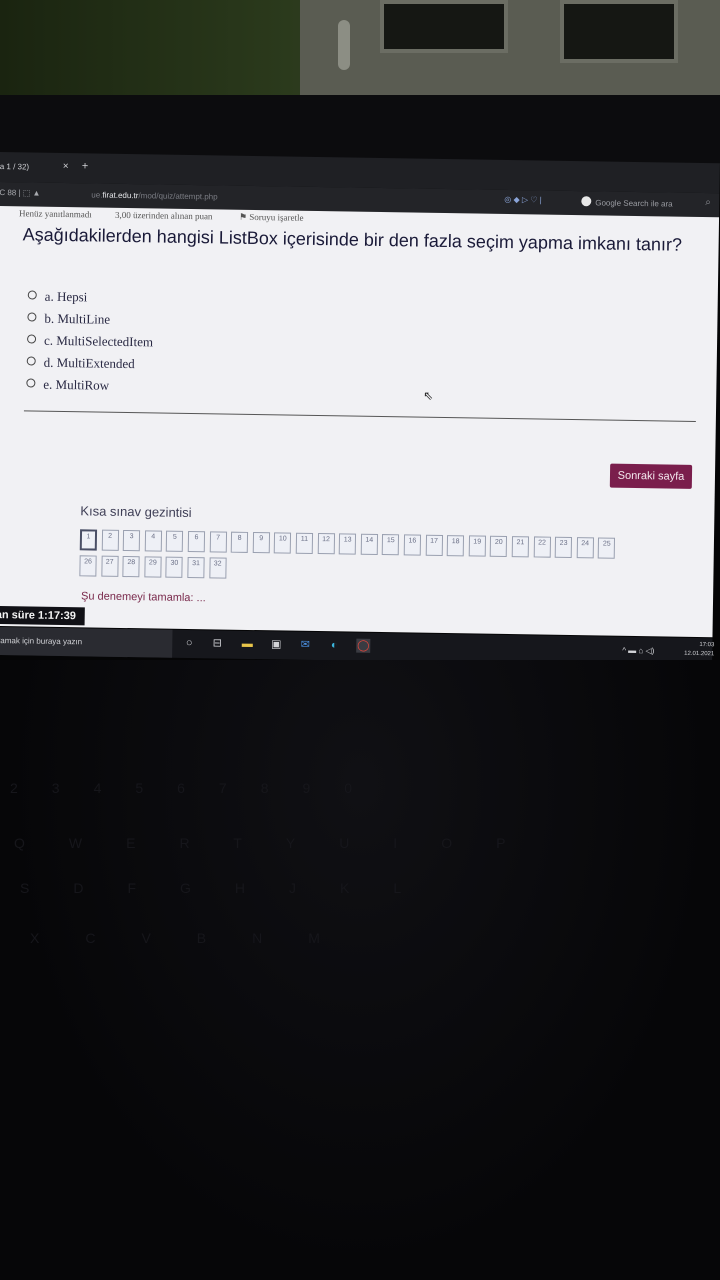  What do you see at coordinates (198, 788) in the screenshot?
I see `keyboard-key-row: 234567890` at bounding box center [198, 788].